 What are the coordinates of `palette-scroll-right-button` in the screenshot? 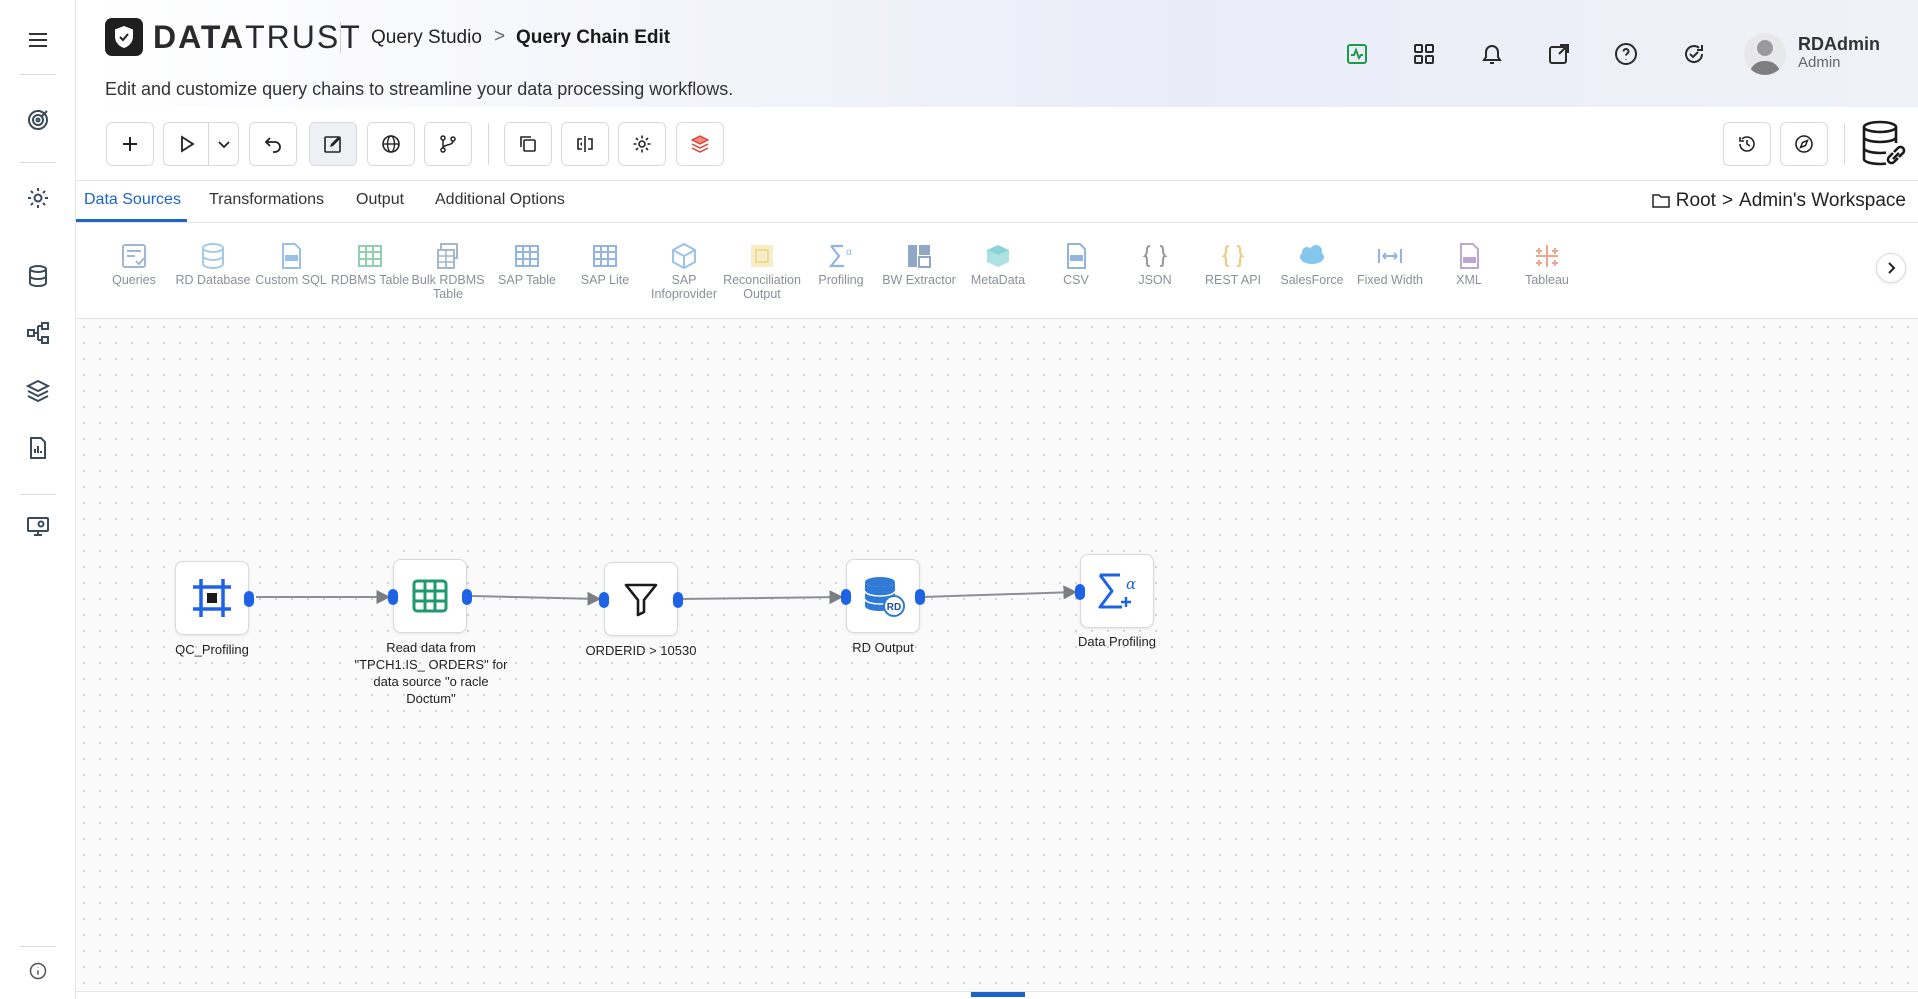 It's located at (1891, 268).